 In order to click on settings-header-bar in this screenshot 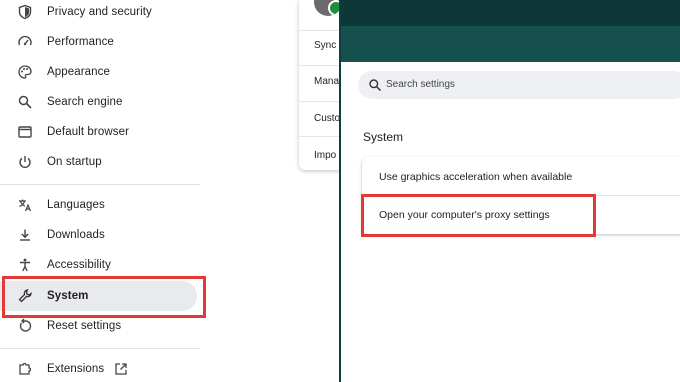, I will do `click(510, 44)`.